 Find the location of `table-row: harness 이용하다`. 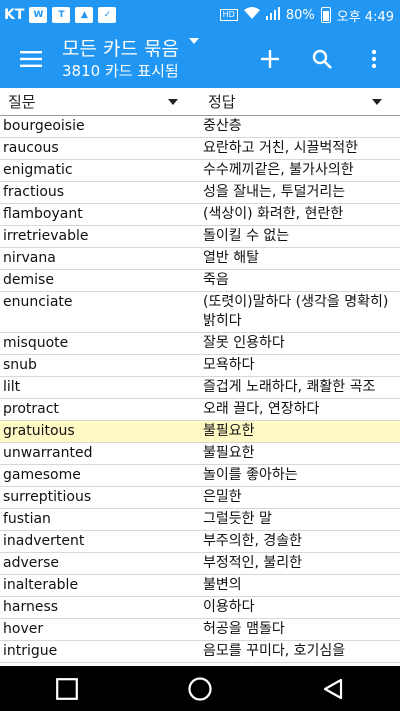

table-row: harness 이용하다 is located at coordinates (200, 608).